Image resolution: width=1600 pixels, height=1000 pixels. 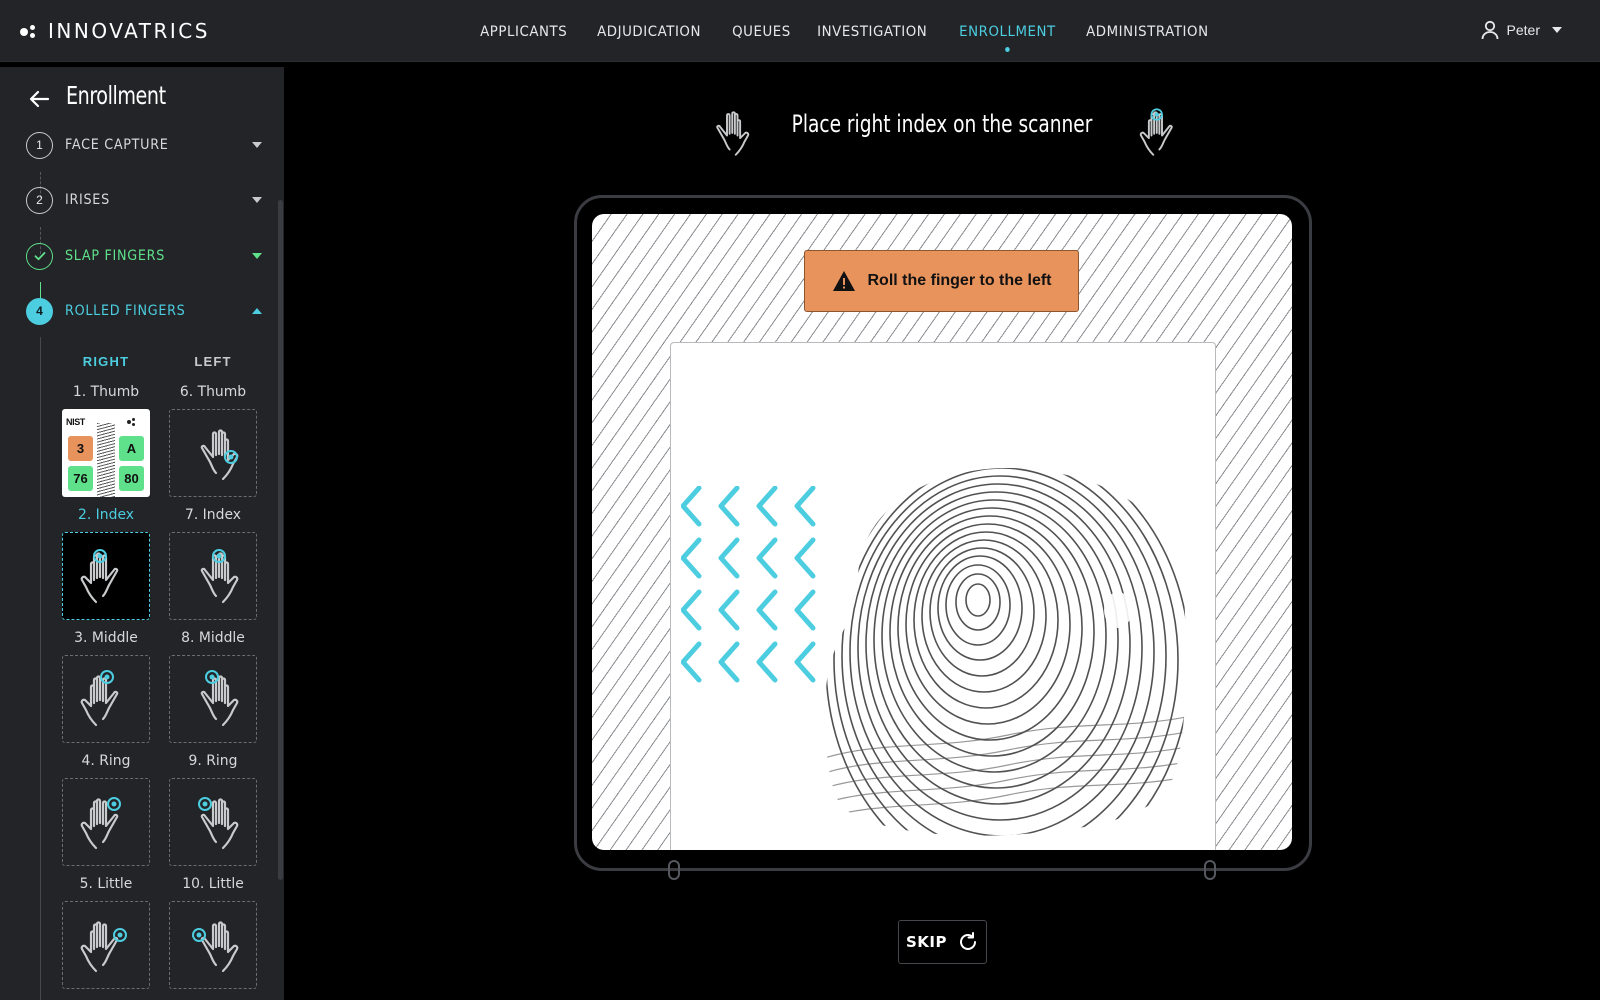 I want to click on finger-slot-right-middle, so click(x=106, y=699).